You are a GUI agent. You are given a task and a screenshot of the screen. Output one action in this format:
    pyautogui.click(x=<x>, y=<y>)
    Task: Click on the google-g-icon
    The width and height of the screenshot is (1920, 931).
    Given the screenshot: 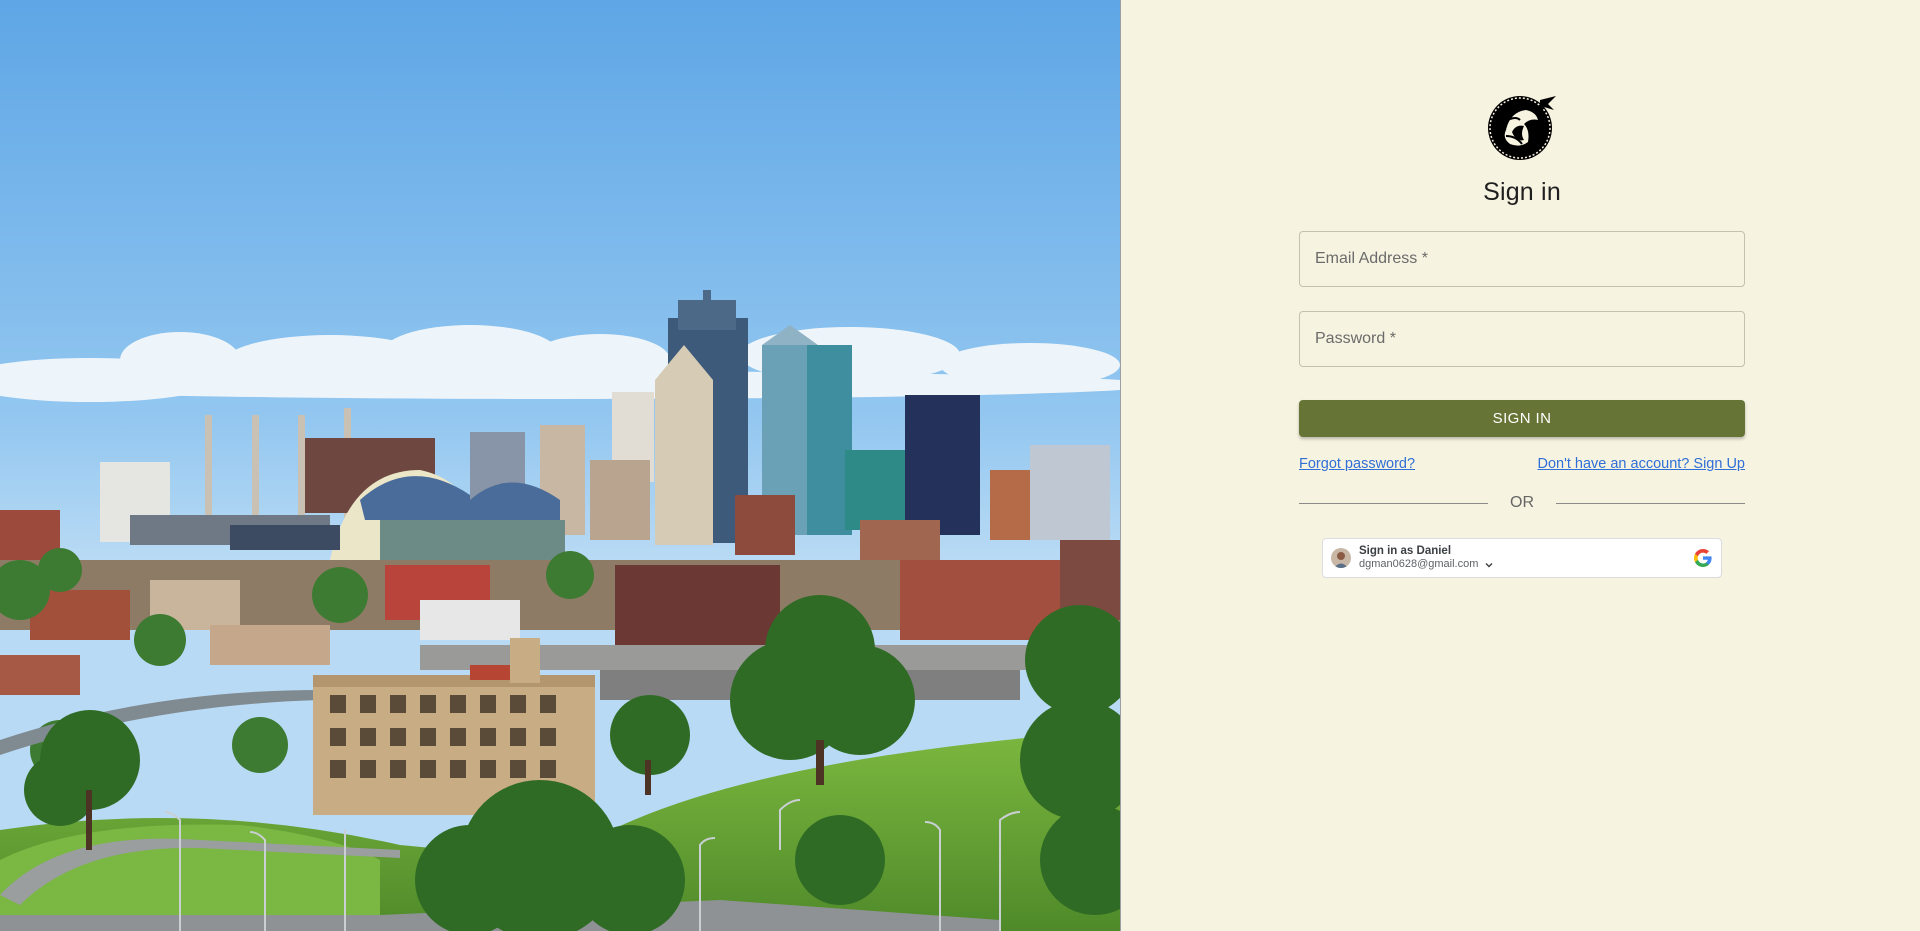 What is the action you would take?
    pyautogui.click(x=1703, y=558)
    